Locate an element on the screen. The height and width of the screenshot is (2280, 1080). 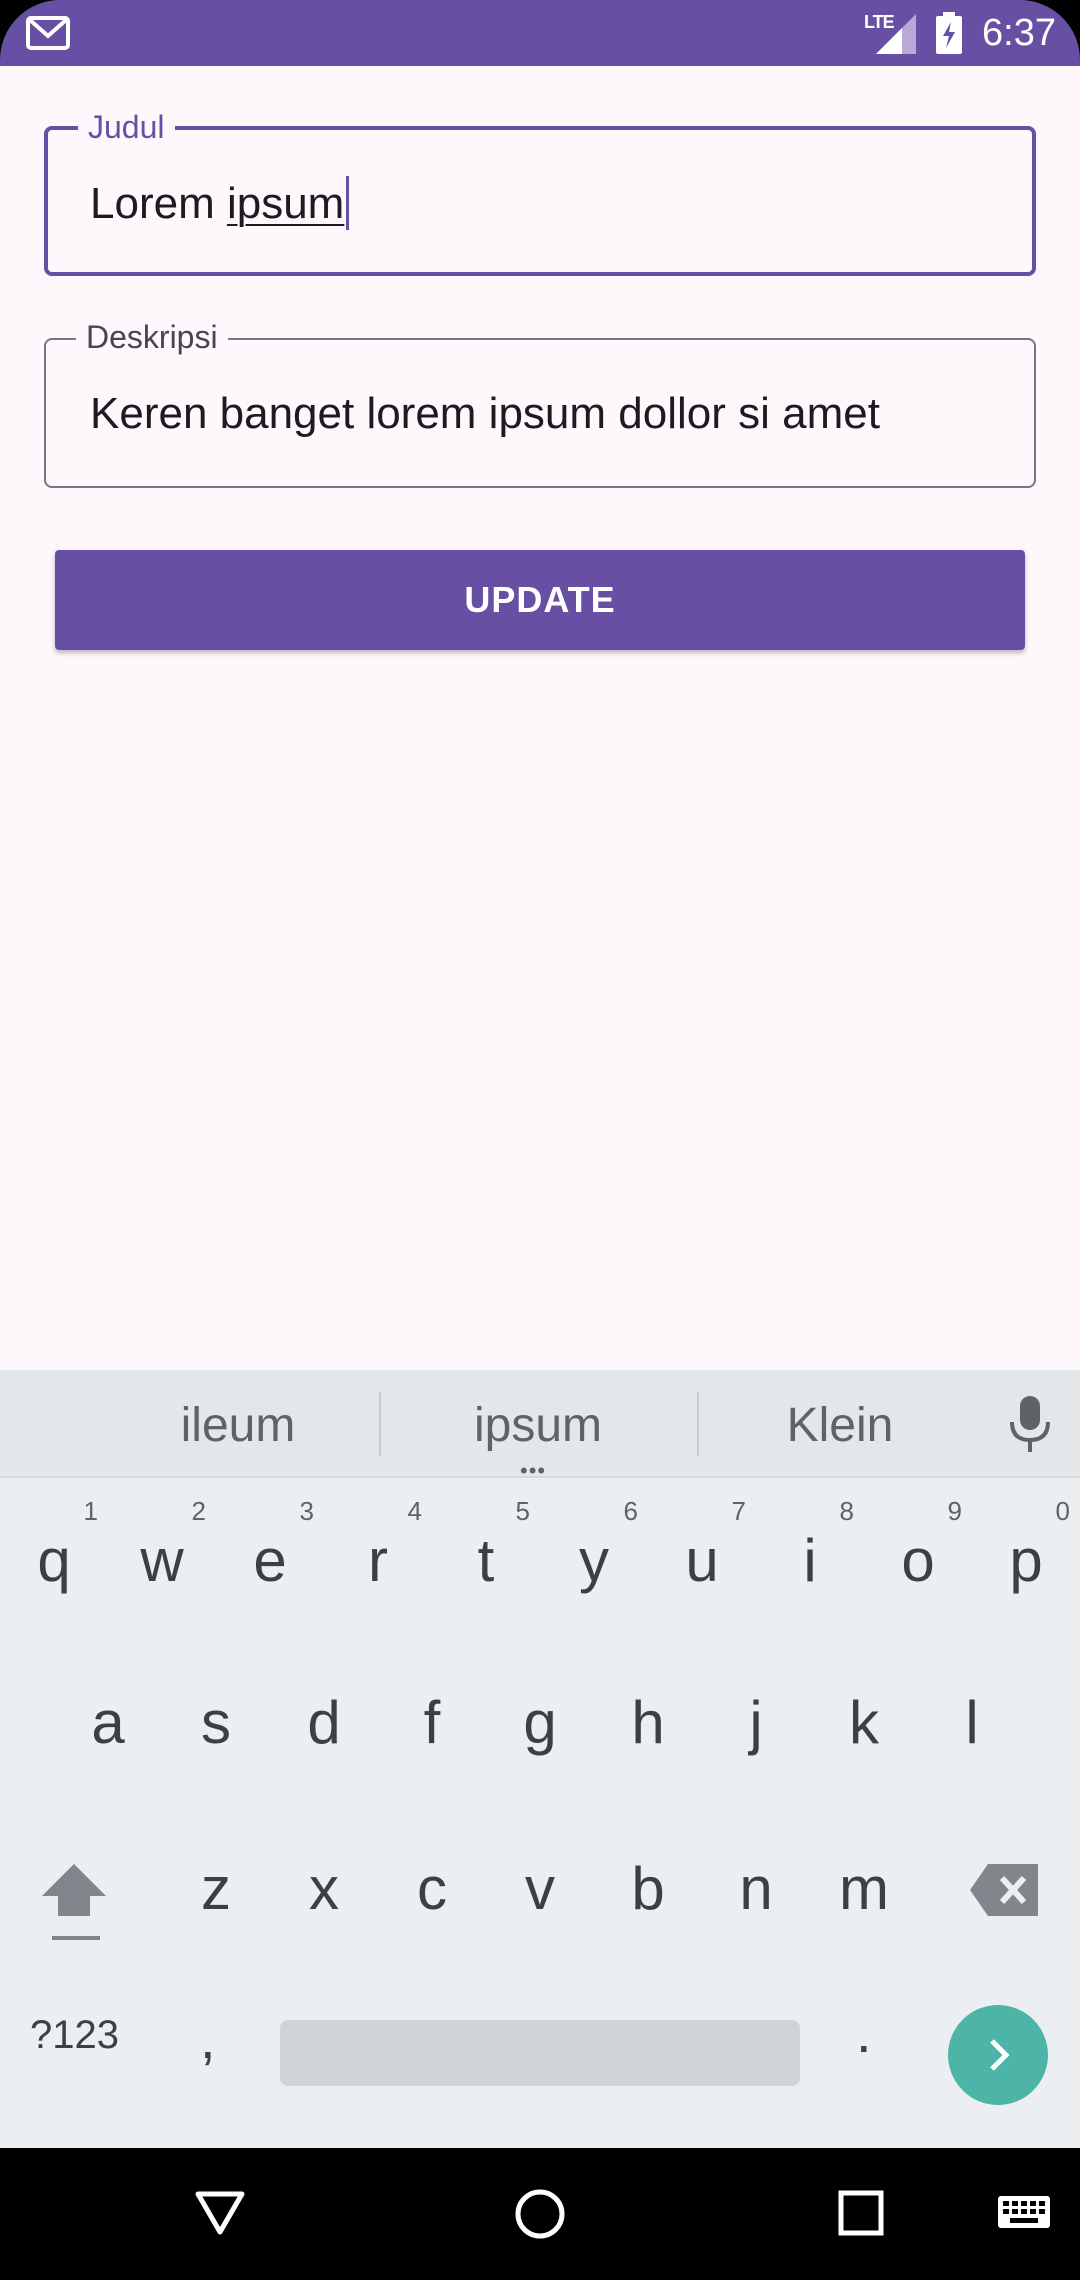
key-s: s is located at coordinates (216, 1723).